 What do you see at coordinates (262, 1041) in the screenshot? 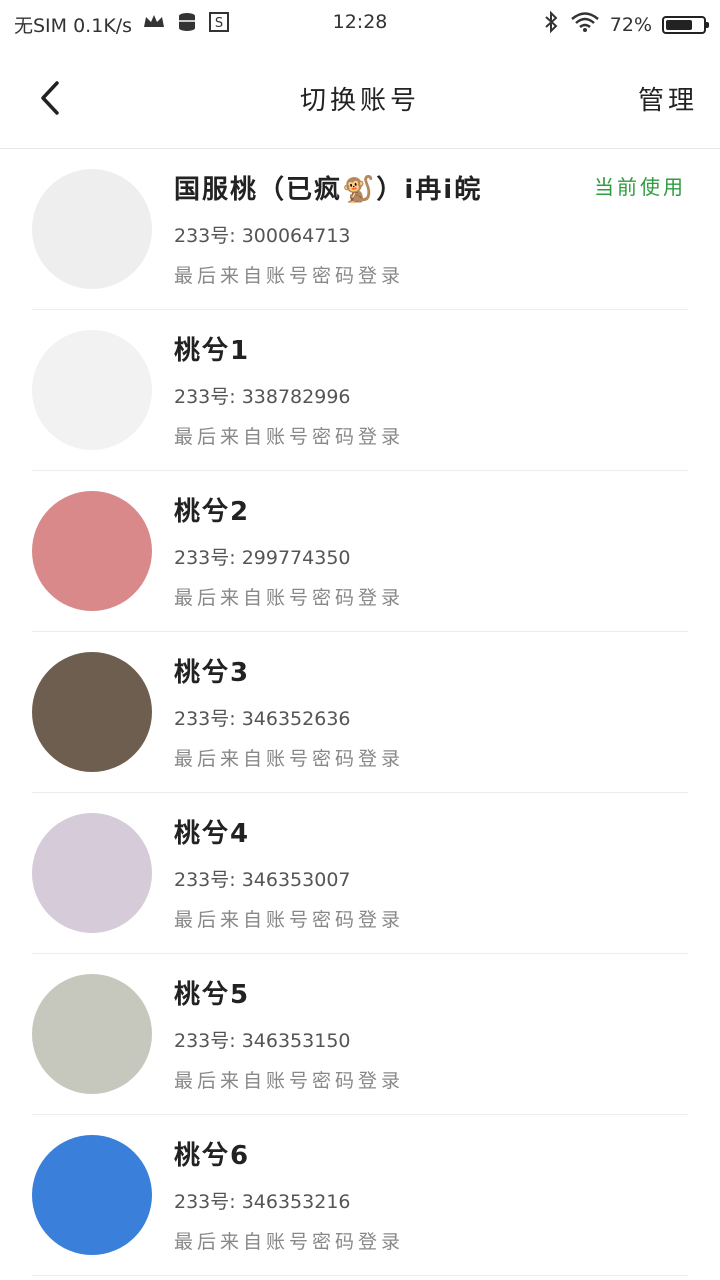
I see `account-id: 233号: 346353150` at bounding box center [262, 1041].